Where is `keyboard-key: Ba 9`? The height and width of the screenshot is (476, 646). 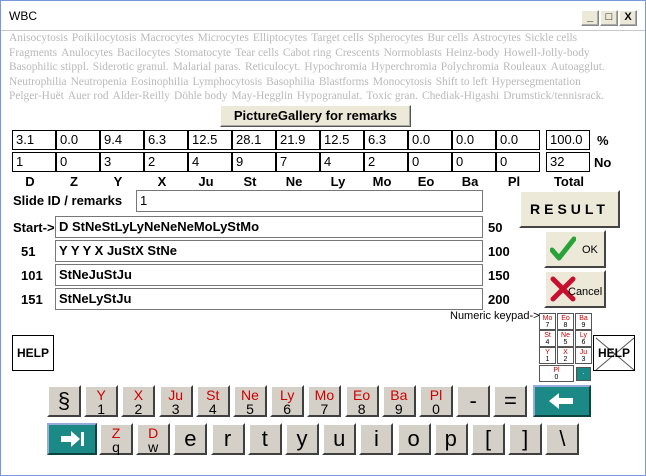
keyboard-key: Ba 9 is located at coordinates (398, 401).